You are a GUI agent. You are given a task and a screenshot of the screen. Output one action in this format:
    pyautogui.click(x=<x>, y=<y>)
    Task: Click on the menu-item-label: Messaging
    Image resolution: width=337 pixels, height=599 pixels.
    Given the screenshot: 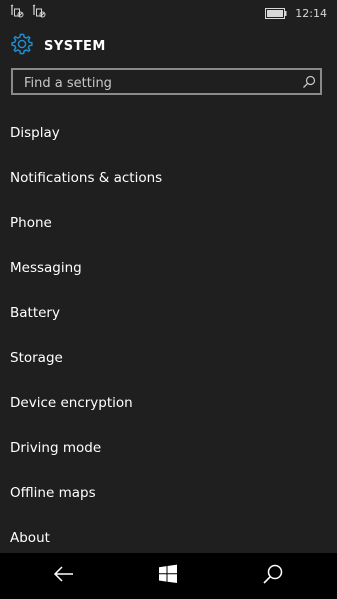 What is the action you would take?
    pyautogui.click(x=46, y=267)
    